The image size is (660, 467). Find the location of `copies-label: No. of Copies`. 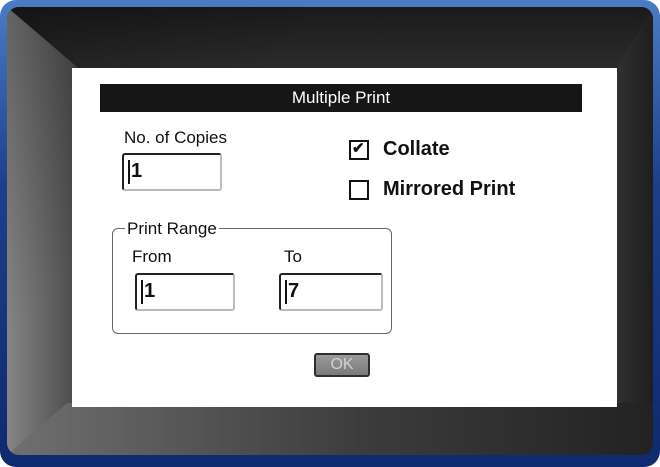

copies-label: No. of Copies is located at coordinates (175, 137).